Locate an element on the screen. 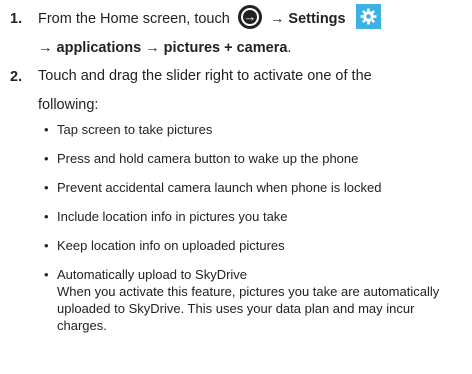 Image resolution: width=472 pixels, height=374 pixels. arrow-circle-right-icon: → is located at coordinates (249, 17).